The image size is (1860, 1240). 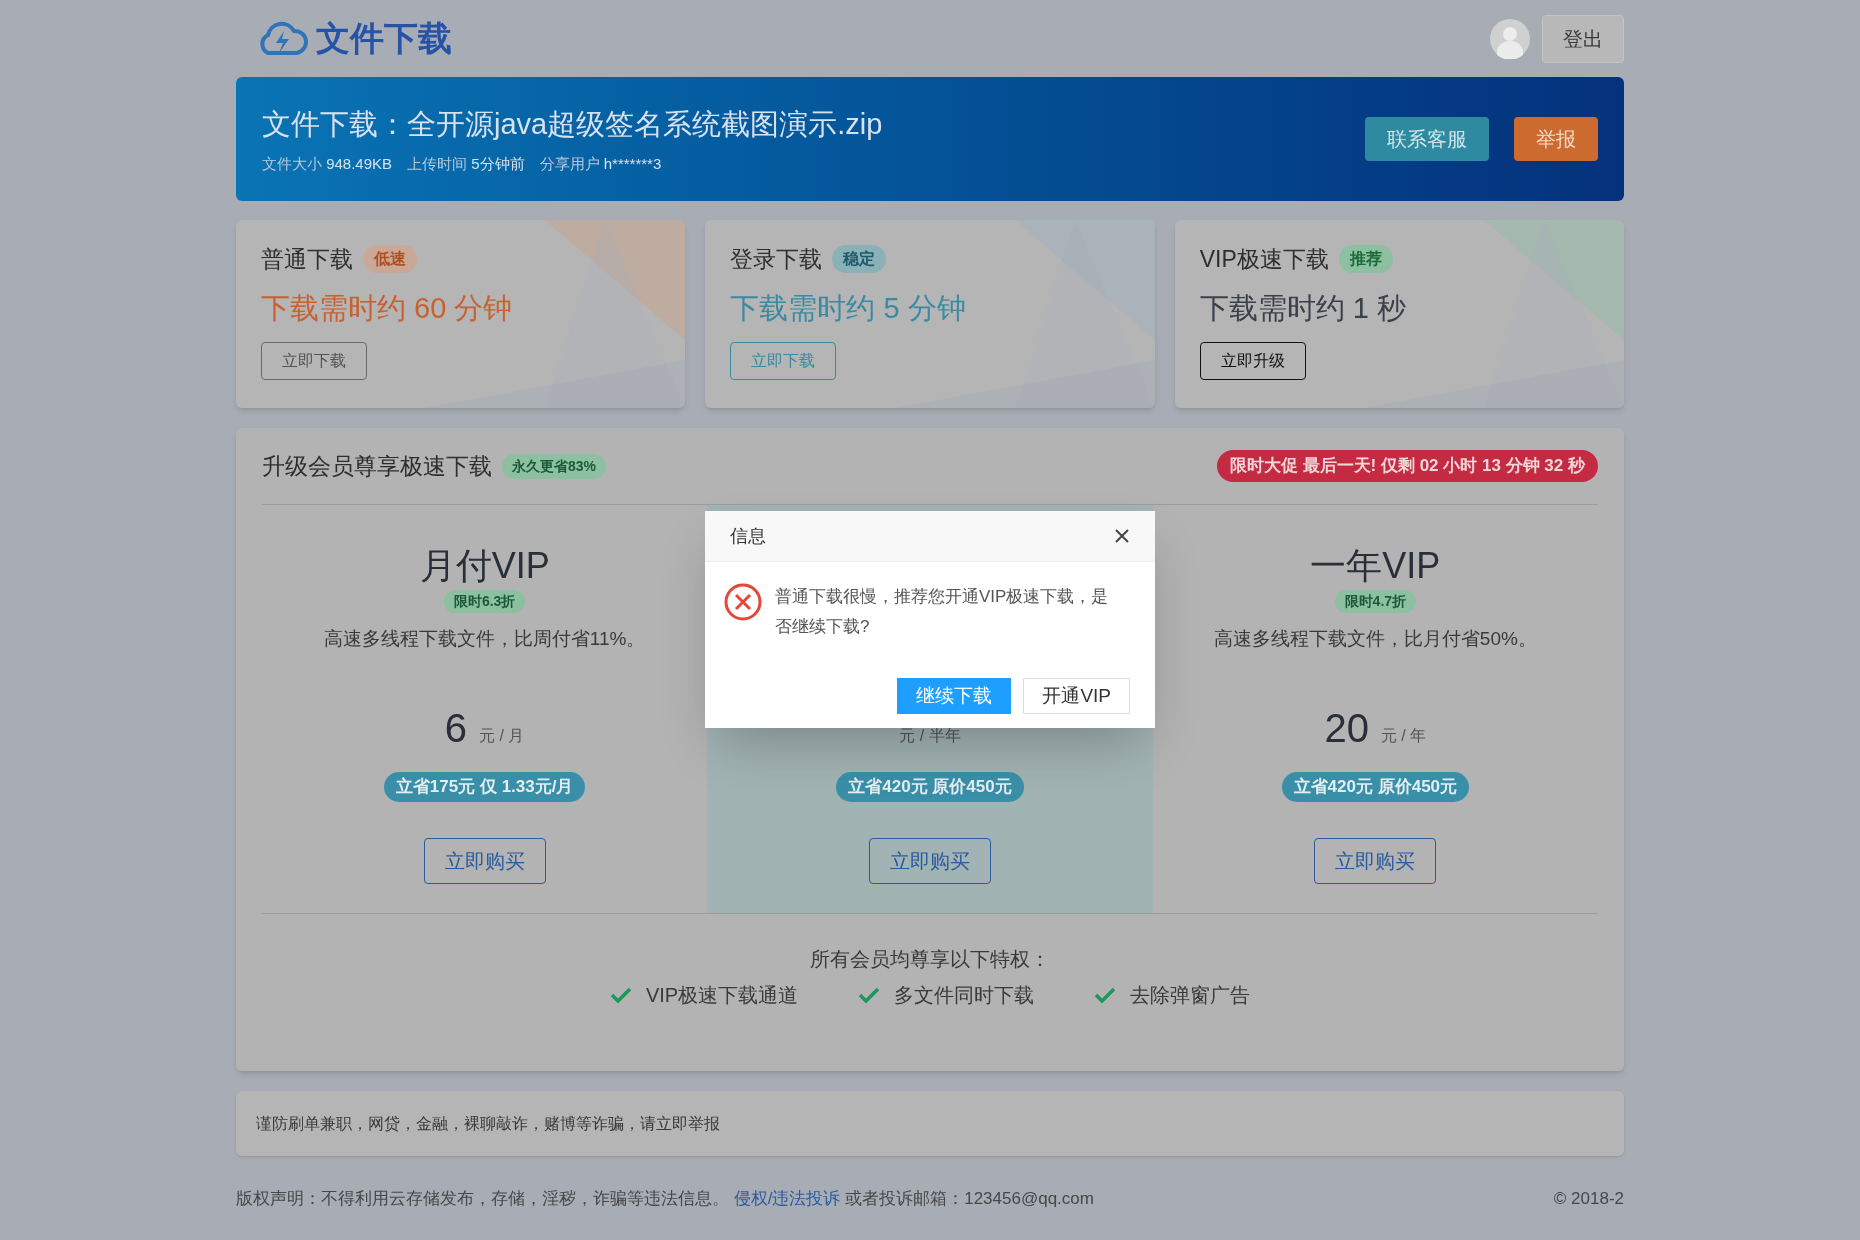 What do you see at coordinates (572, 124) in the screenshot?
I see `file-title: 文件下载：全开源java超级签名系统截图演示.zip` at bounding box center [572, 124].